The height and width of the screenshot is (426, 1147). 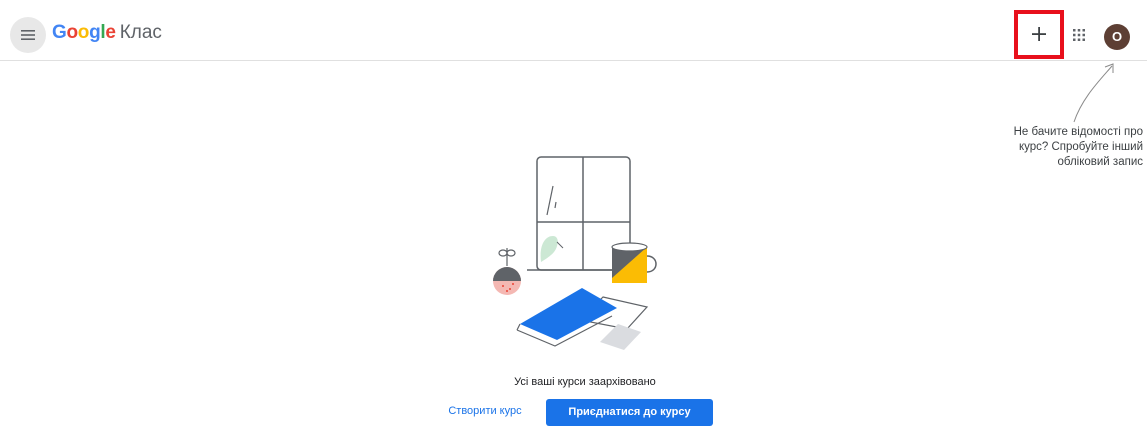 What do you see at coordinates (573, 35) in the screenshot?
I see `app-header: Google Клас О` at bounding box center [573, 35].